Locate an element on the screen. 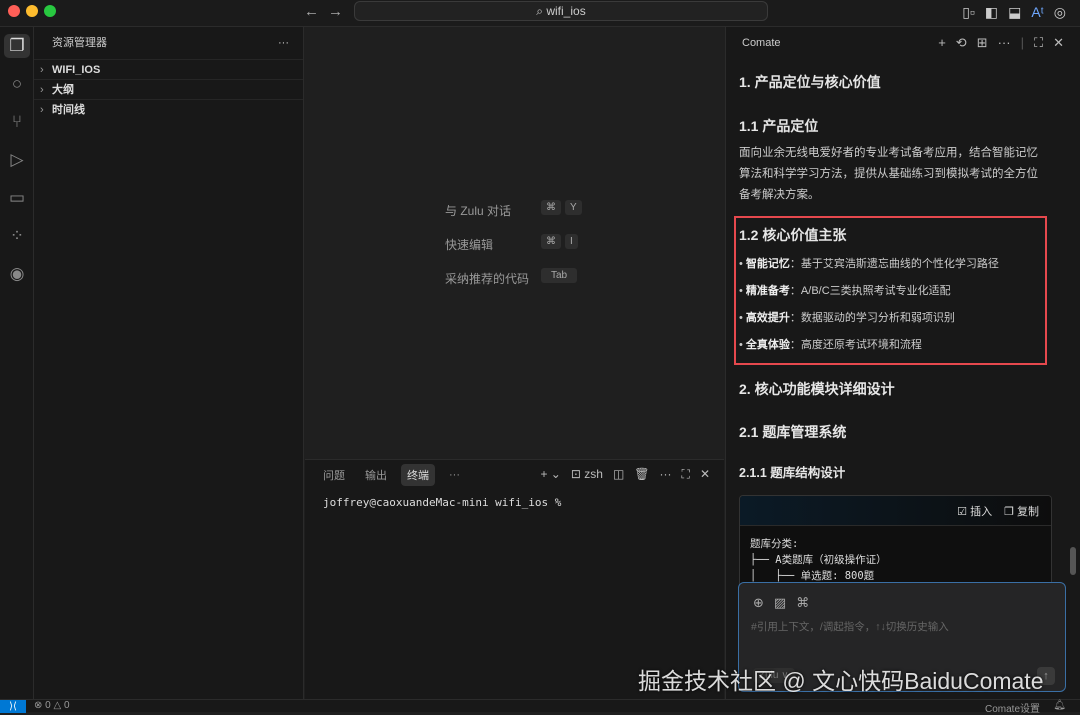  forward-button: → is located at coordinates (335, 11).